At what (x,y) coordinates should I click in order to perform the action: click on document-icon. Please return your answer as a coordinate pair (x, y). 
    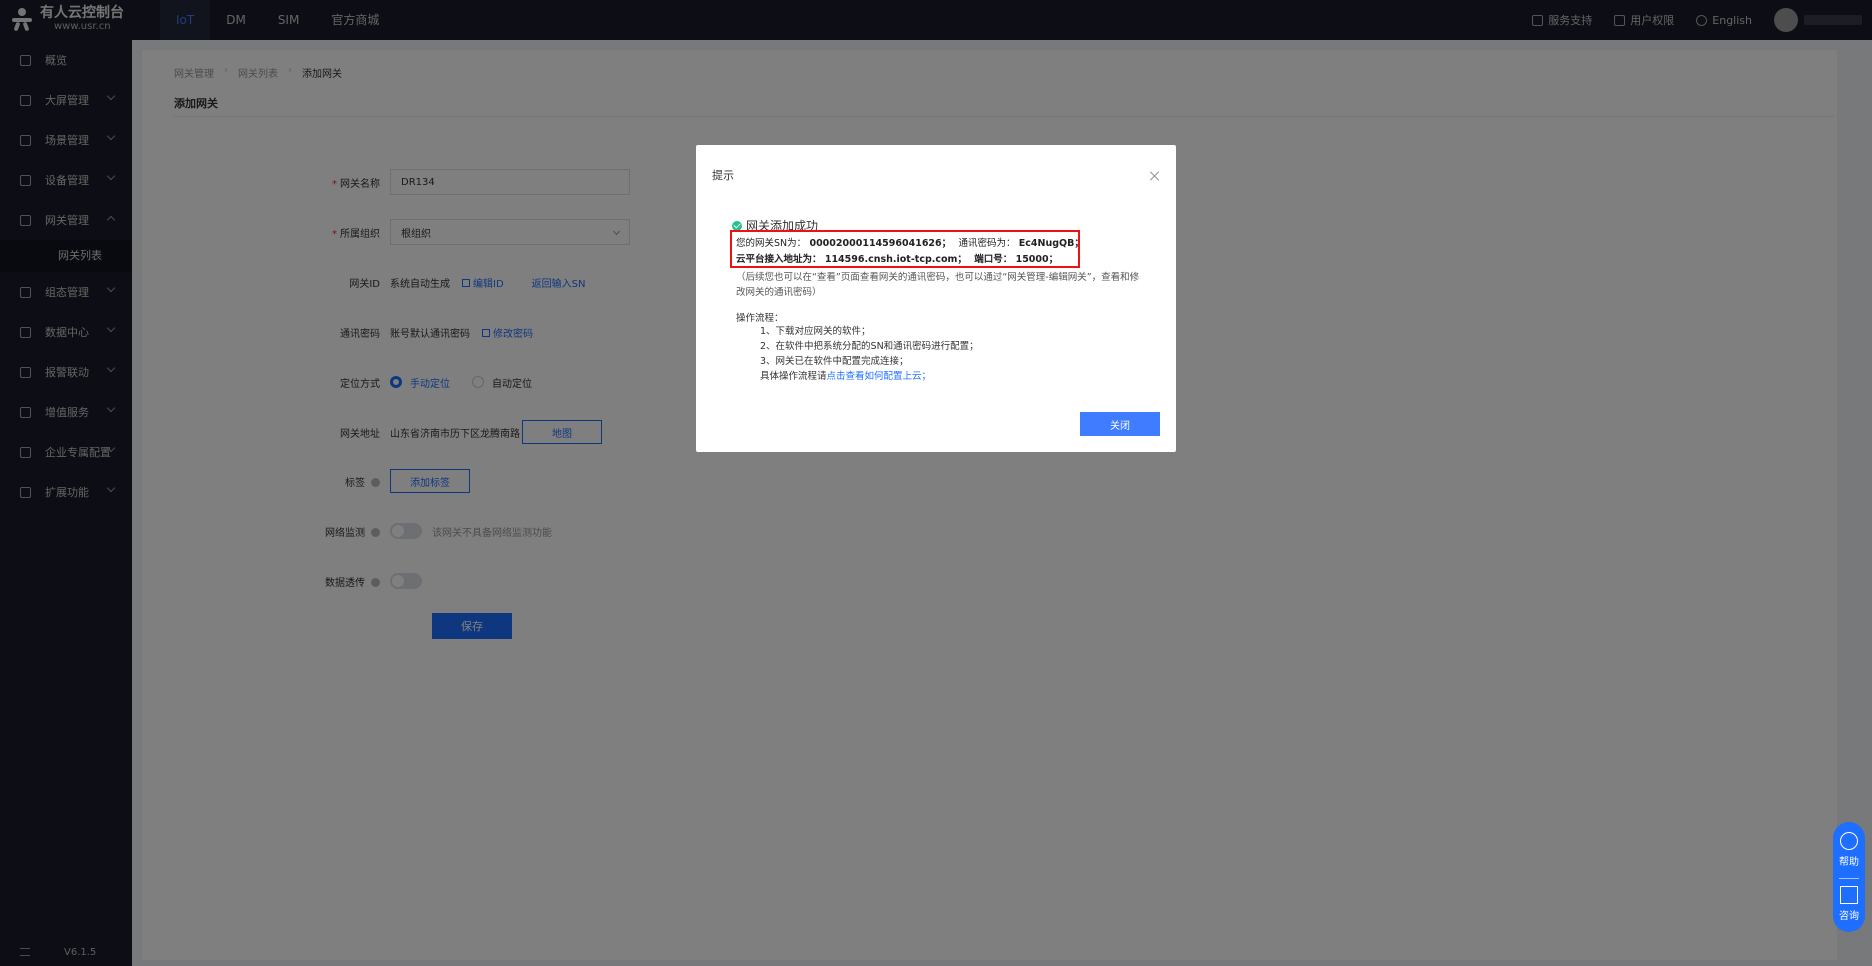
    Looking at the image, I should click on (1849, 895).